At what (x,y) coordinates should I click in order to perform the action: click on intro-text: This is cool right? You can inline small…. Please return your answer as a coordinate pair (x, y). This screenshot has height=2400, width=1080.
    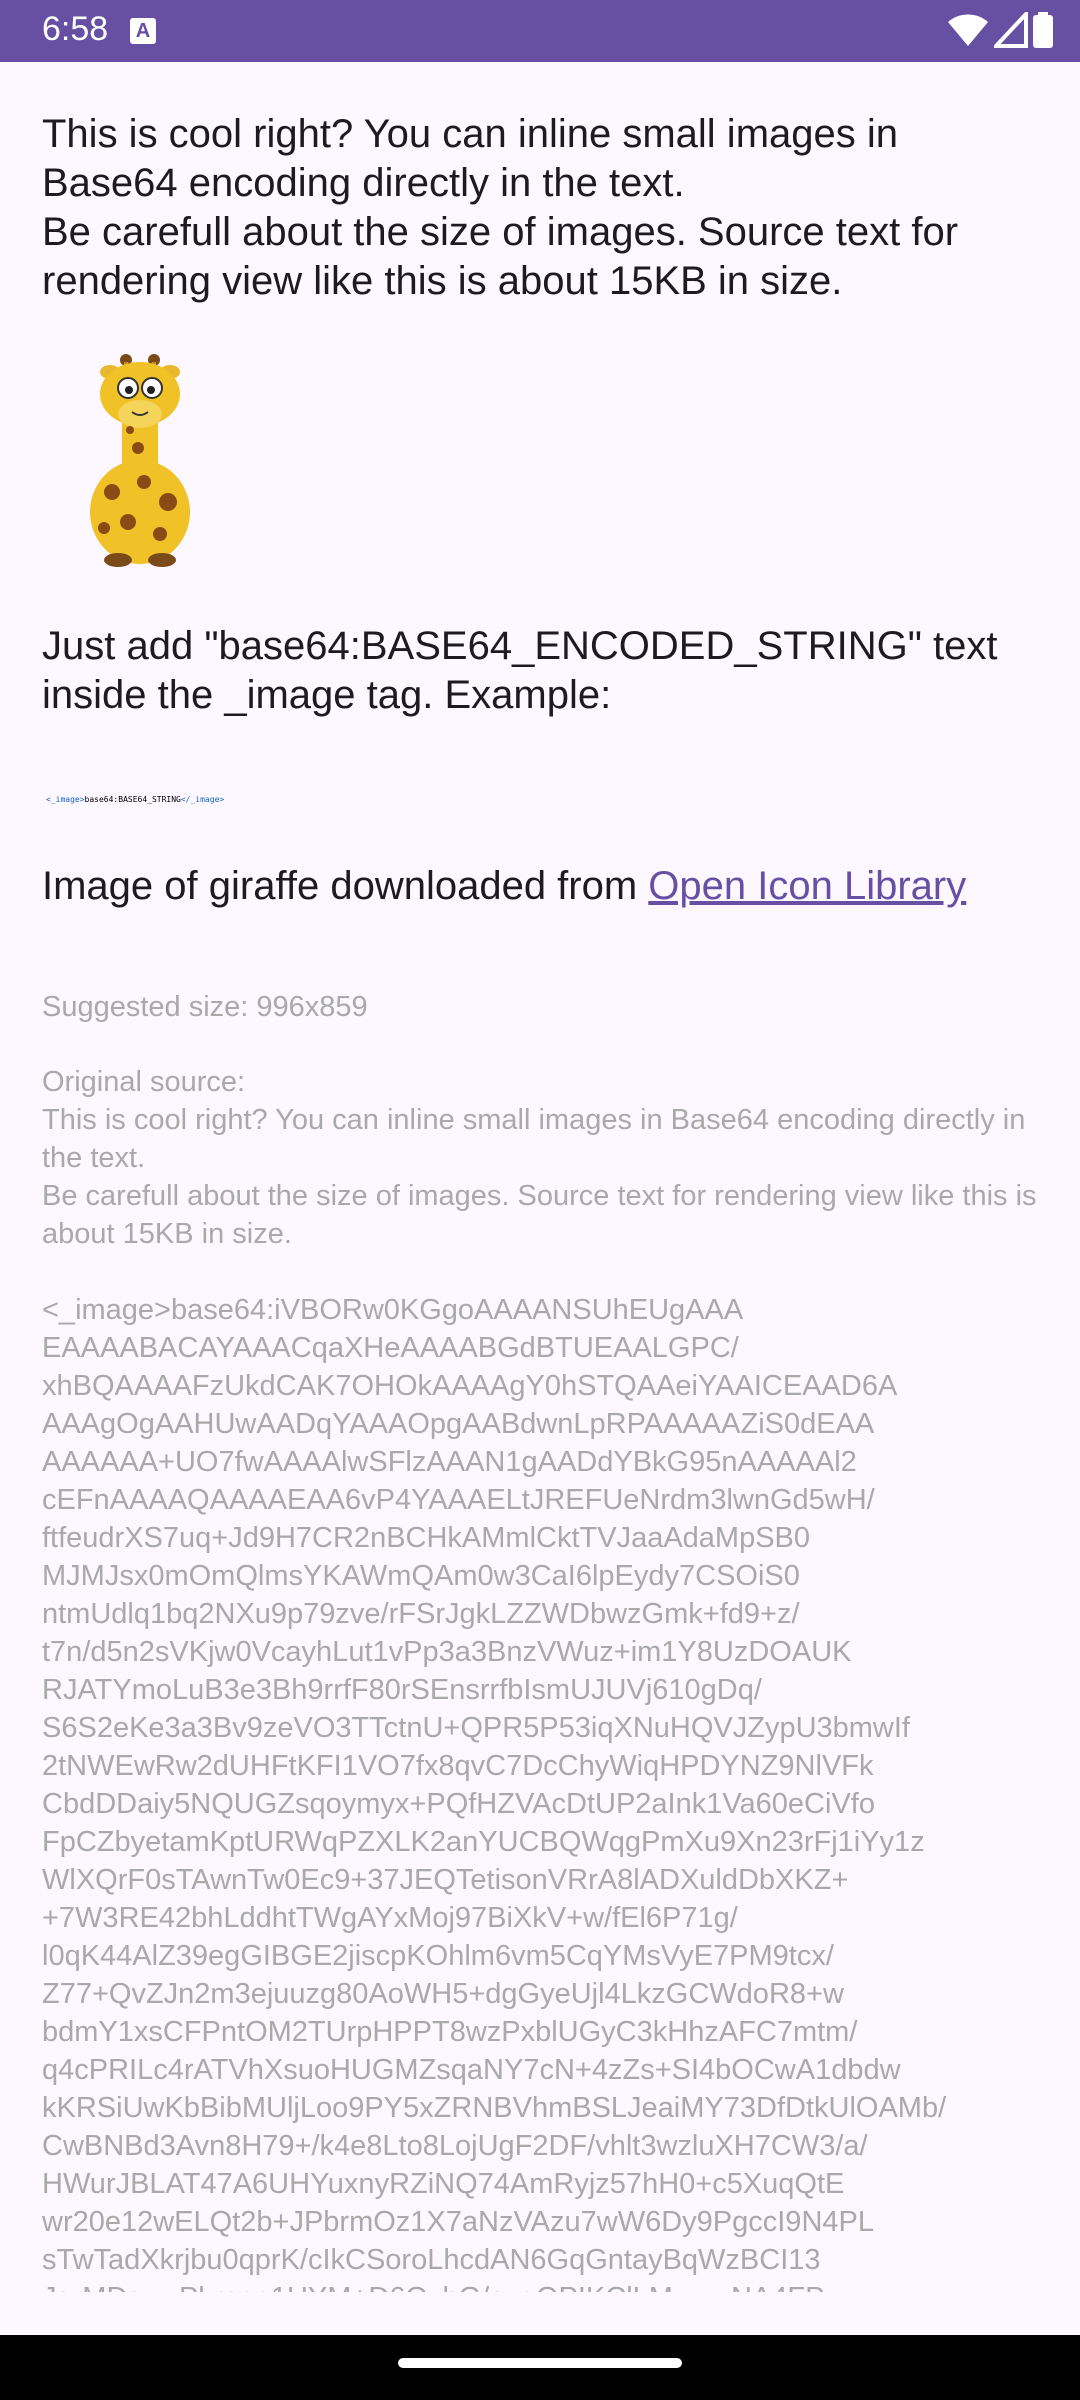
    Looking at the image, I should click on (500, 207).